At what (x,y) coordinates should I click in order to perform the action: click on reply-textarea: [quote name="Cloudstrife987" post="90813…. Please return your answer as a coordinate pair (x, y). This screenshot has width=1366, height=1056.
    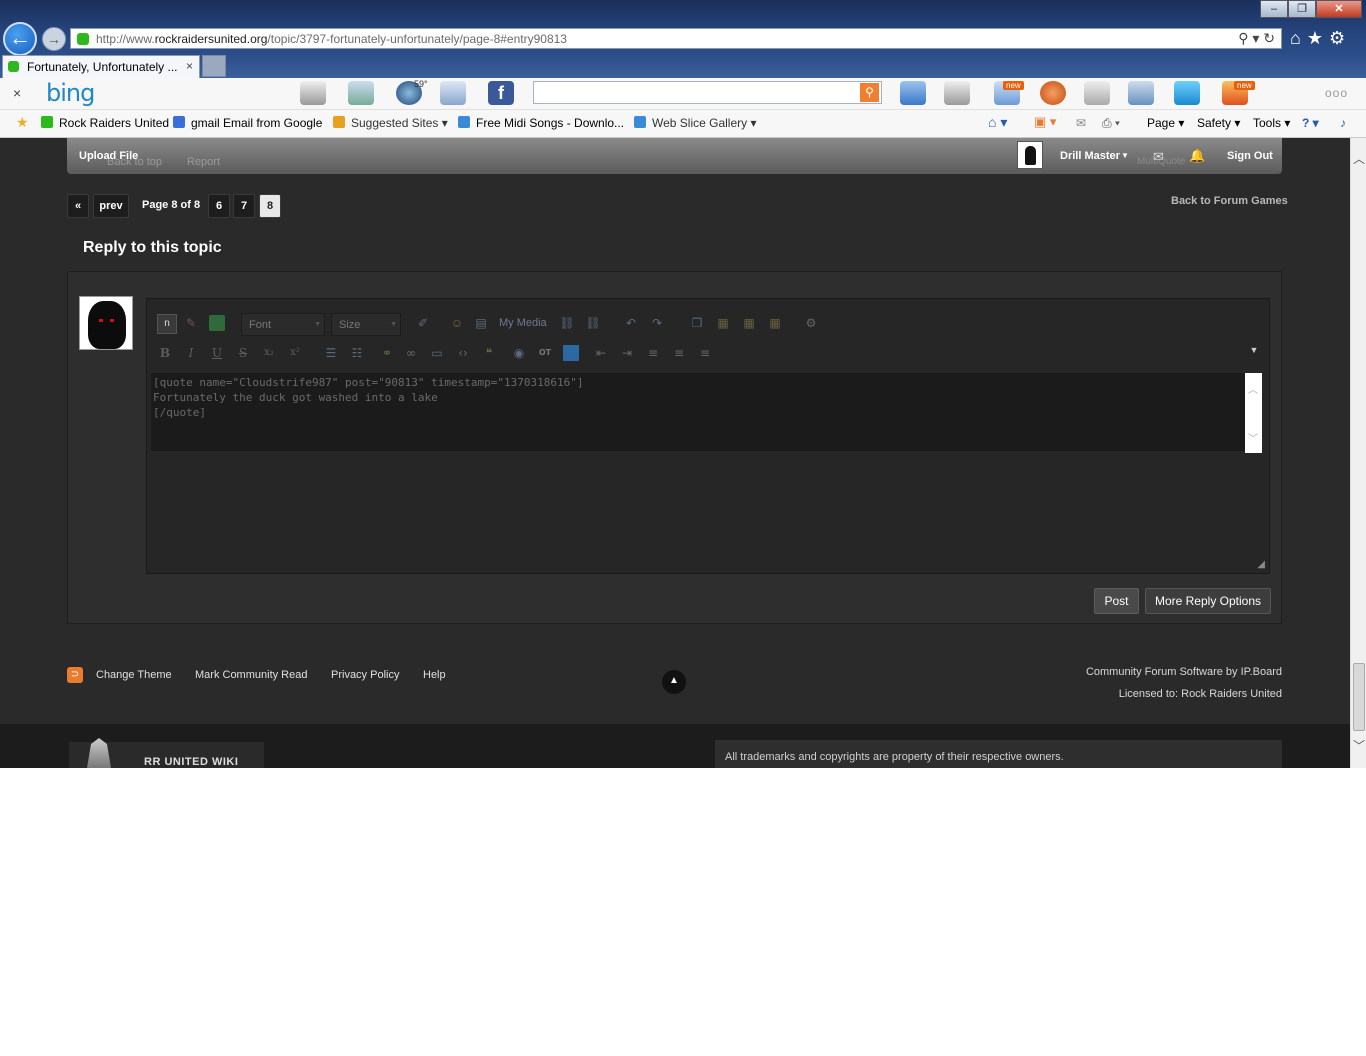
    Looking at the image, I should click on (698, 412).